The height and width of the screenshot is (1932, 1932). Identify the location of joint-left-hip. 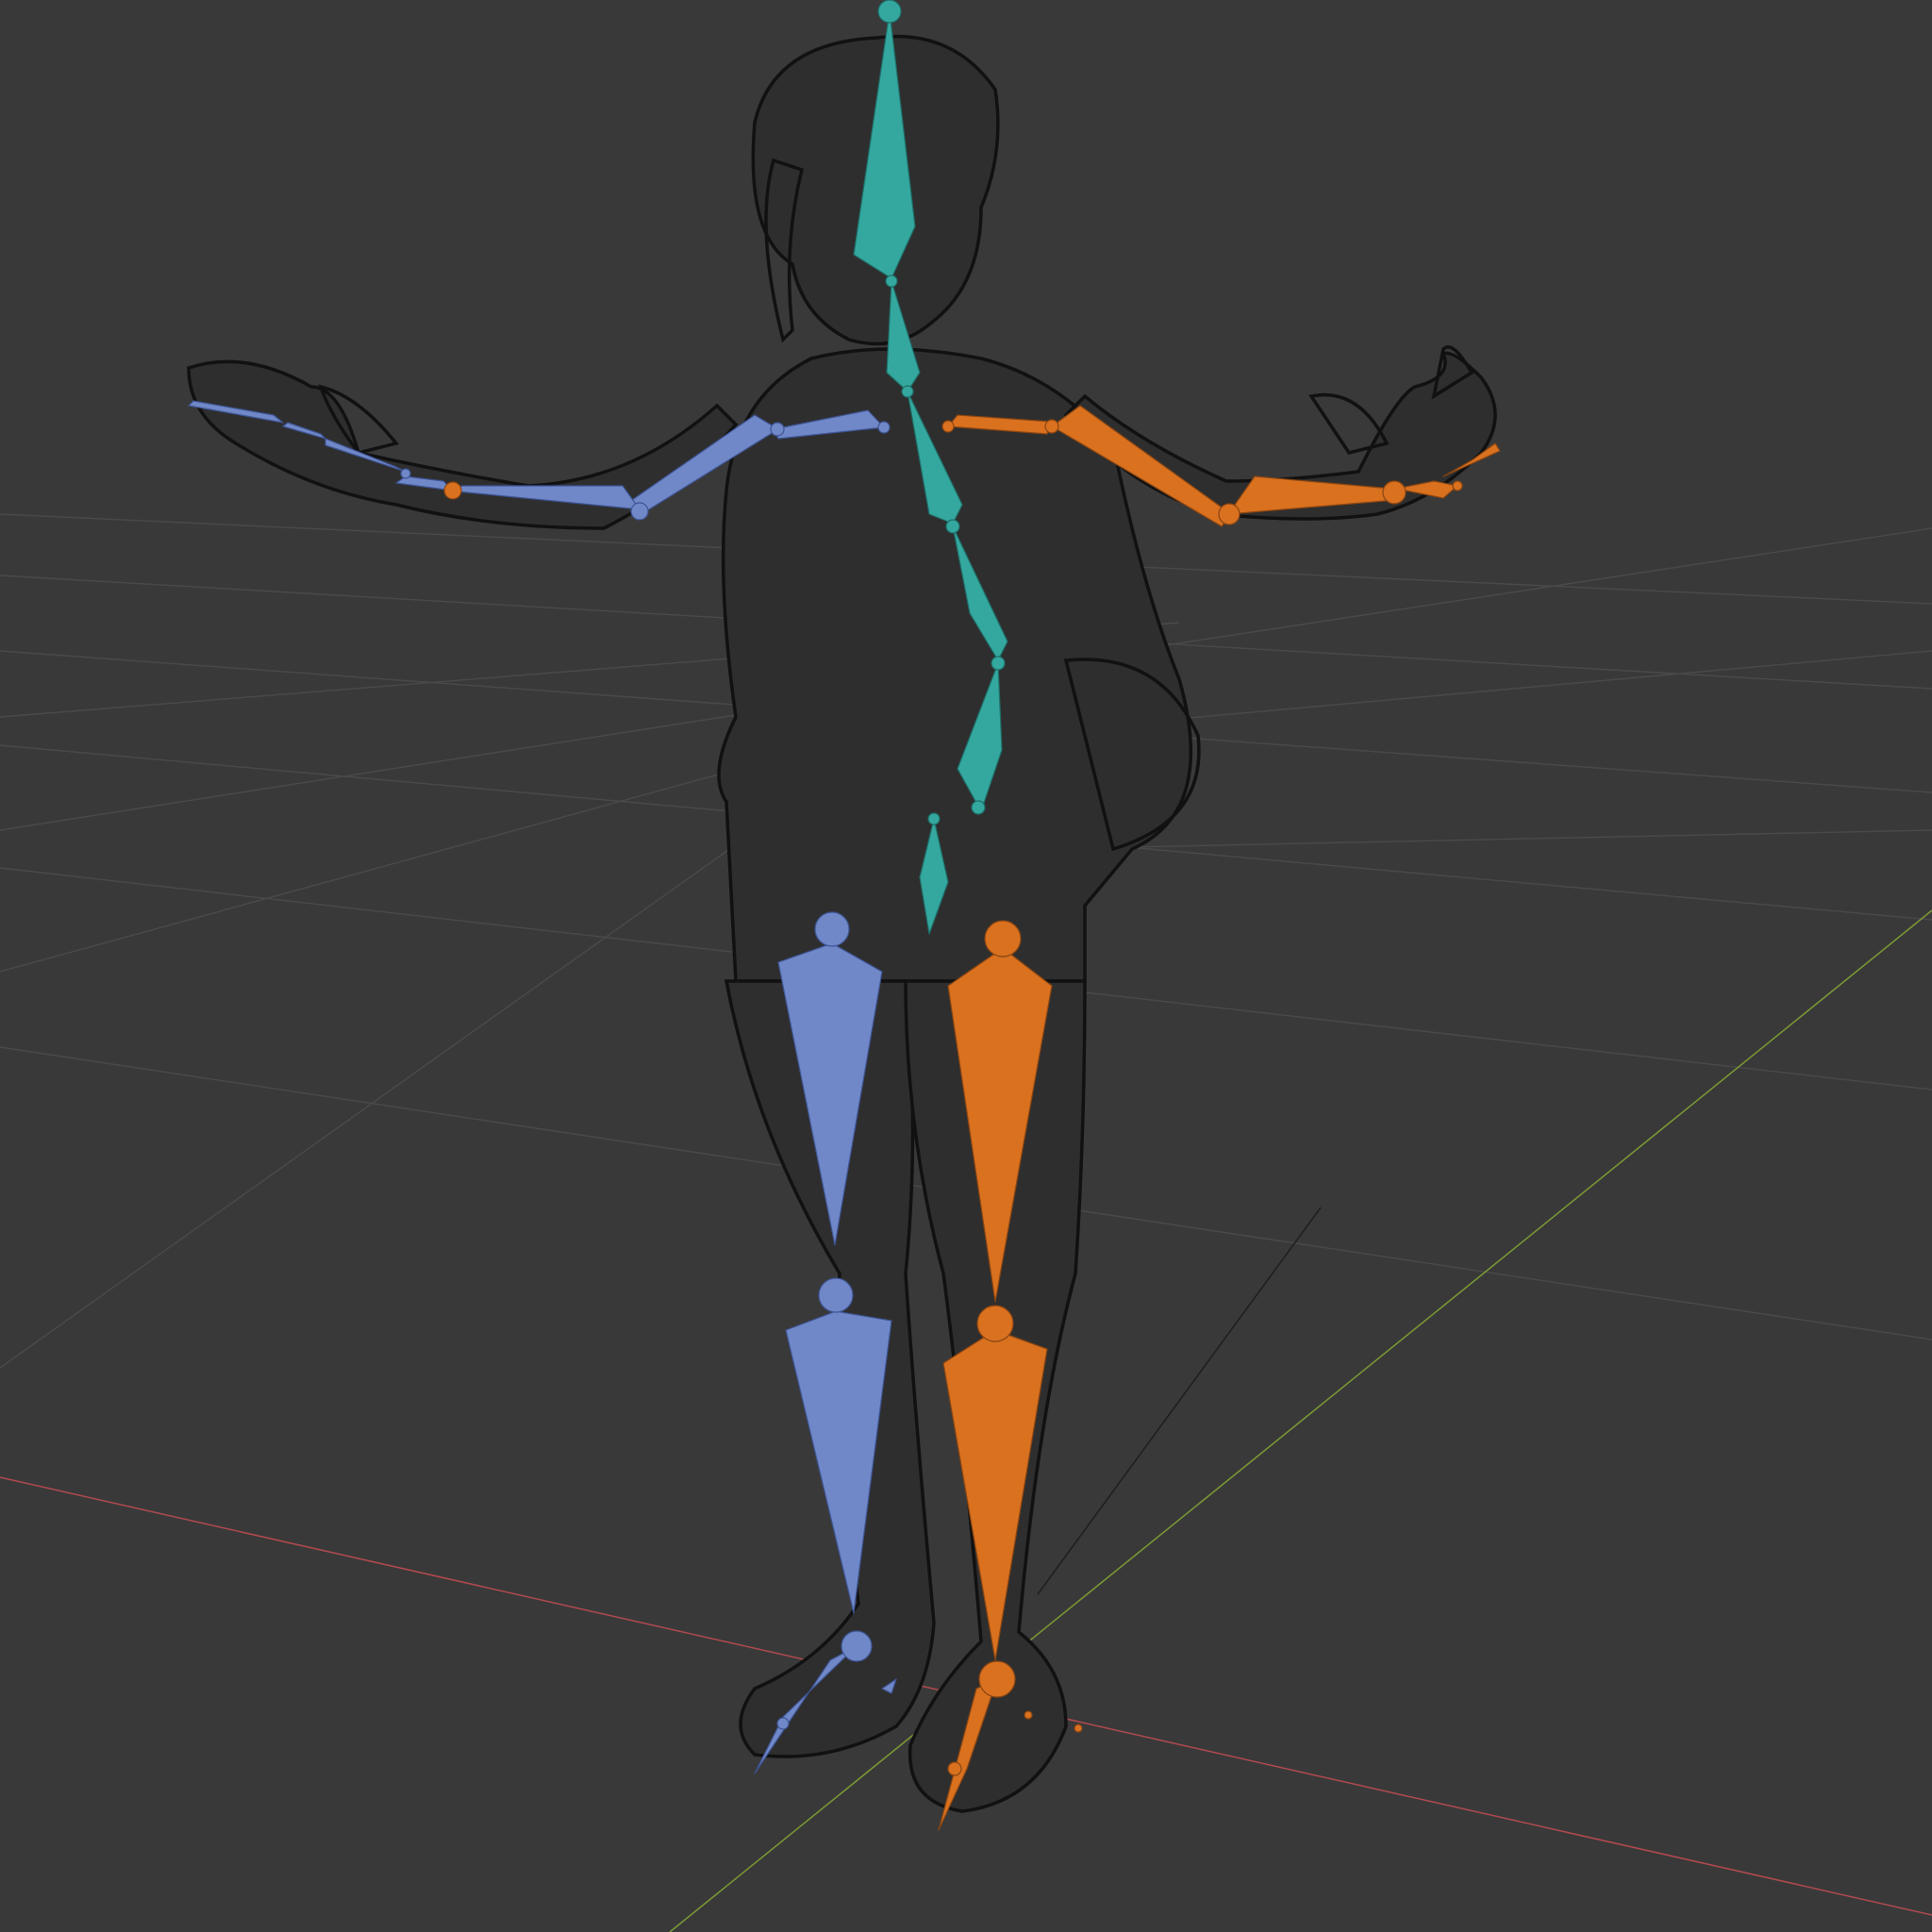
(832, 929).